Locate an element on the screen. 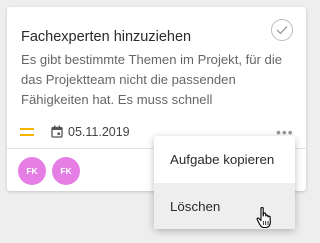  priority-medium-icon is located at coordinates (27, 132).